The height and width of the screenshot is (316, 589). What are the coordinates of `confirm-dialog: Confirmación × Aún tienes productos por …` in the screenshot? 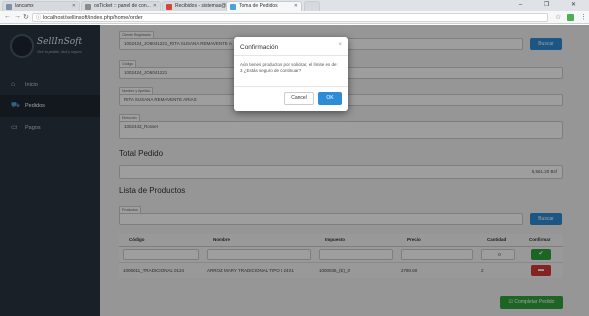 It's located at (291, 74).